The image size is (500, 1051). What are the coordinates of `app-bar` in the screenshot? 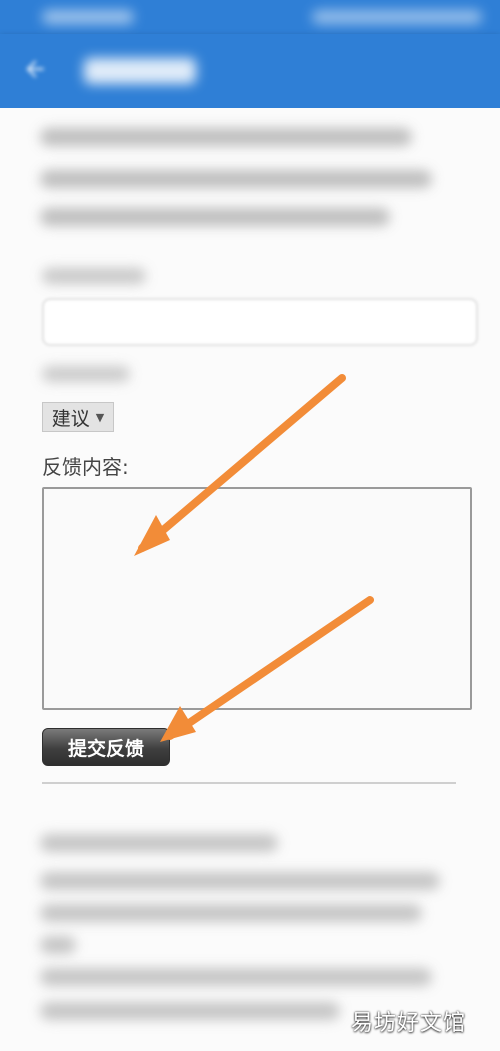 It's located at (250, 71).